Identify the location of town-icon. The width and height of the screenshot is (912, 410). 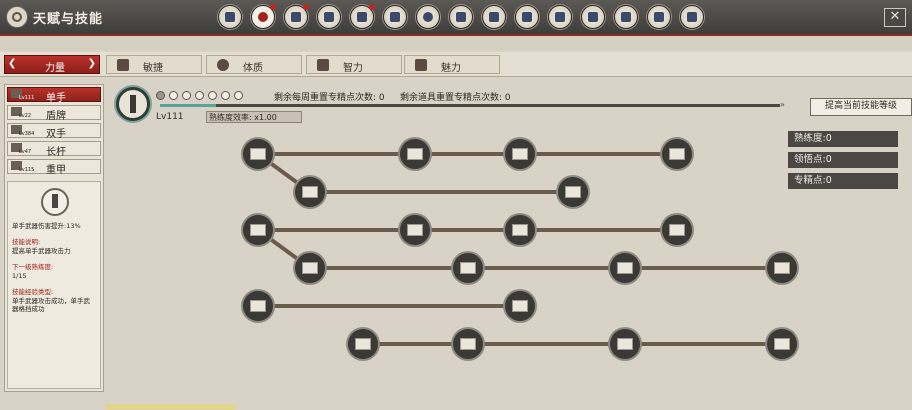
(692, 17).